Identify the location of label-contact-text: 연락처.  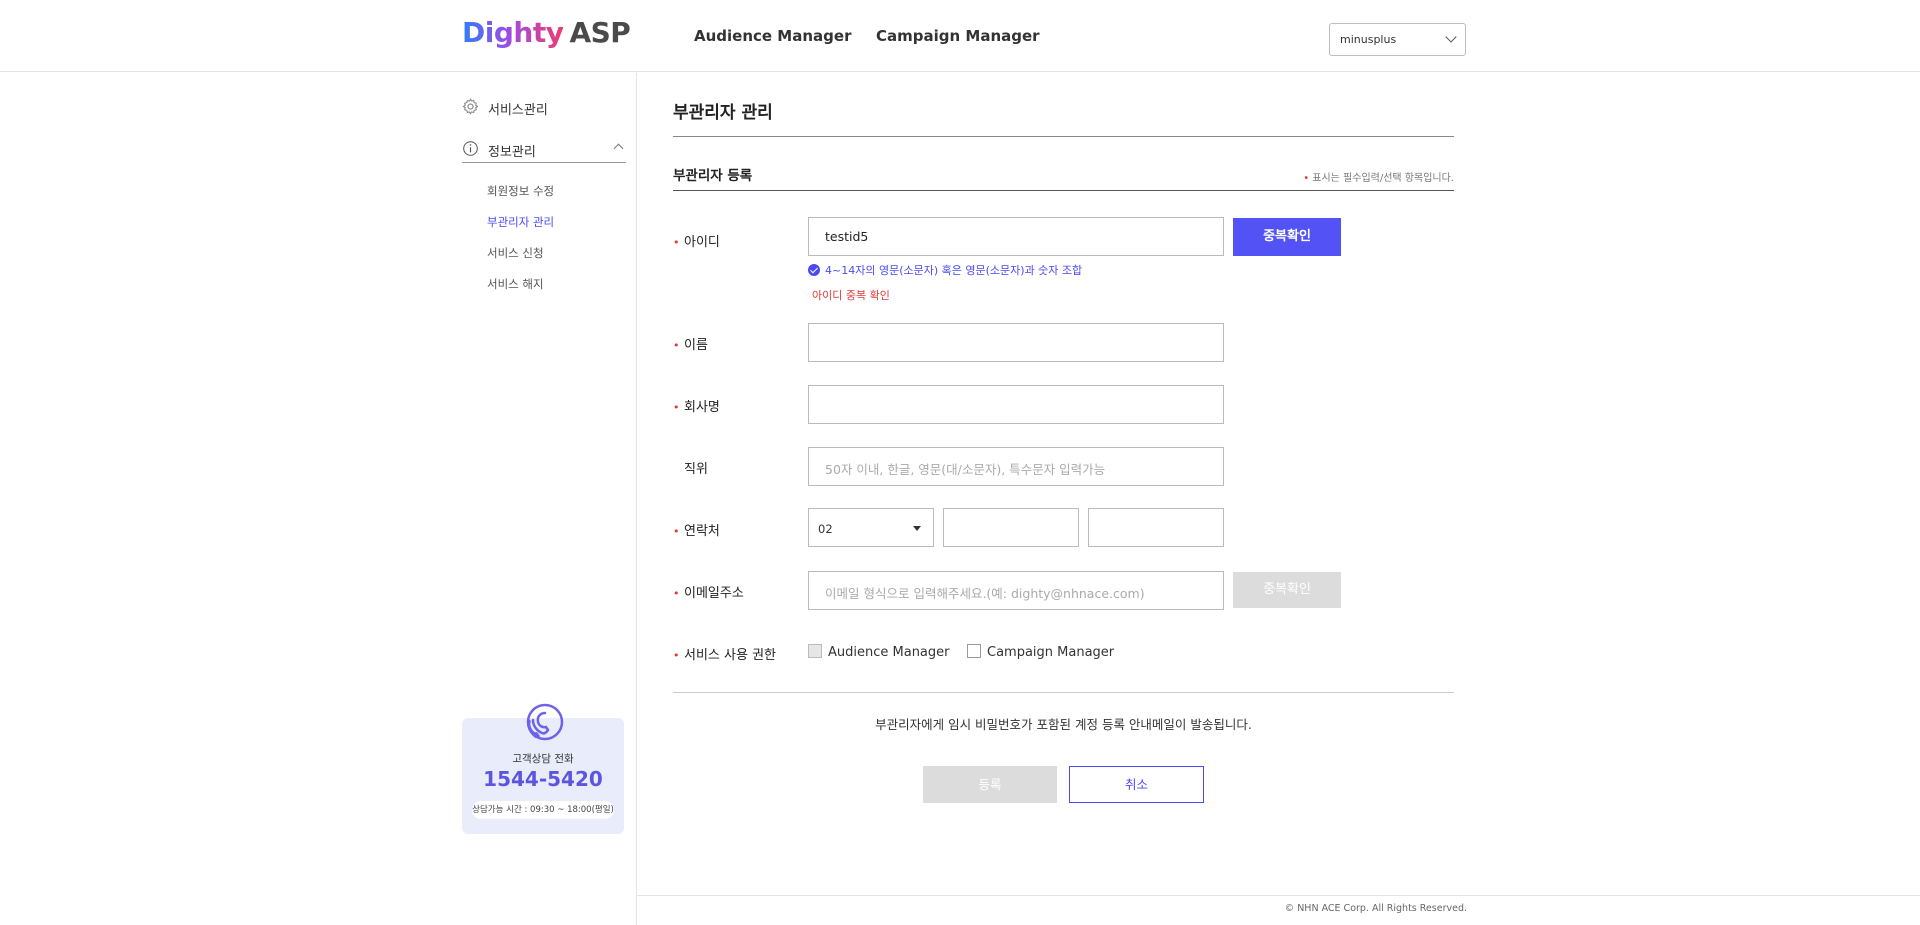
(702, 531).